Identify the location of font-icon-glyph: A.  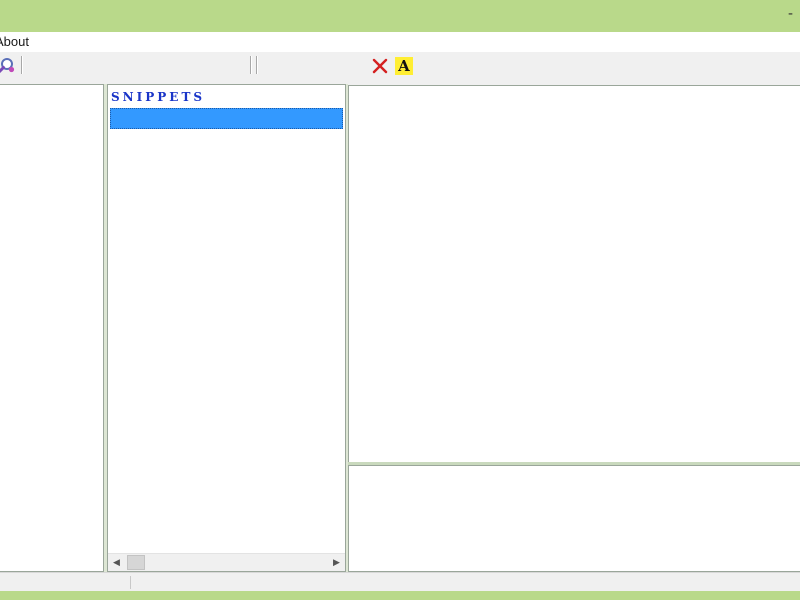
(404, 66).